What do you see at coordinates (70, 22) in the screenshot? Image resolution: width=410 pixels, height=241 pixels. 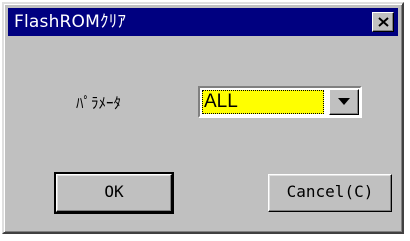 I see `window-title: FlashROMｸﾘｱ` at bounding box center [70, 22].